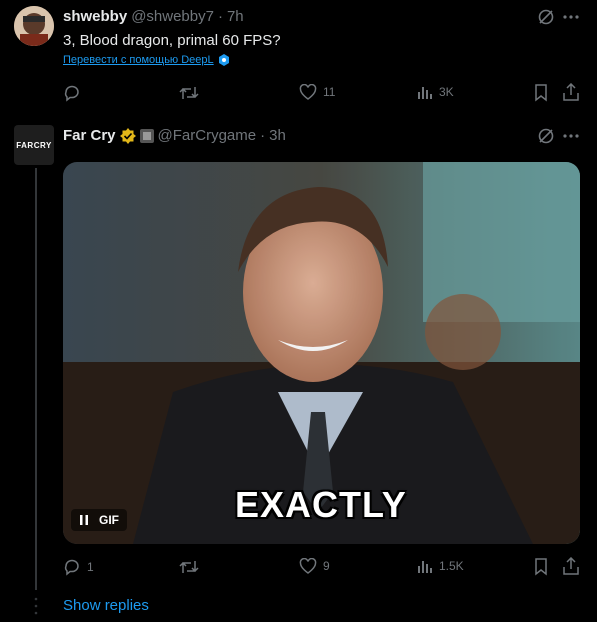 The height and width of the screenshot is (622, 597). I want to click on tweet2-header: Far Cry @FarCrygame · 3h, so click(174, 135).